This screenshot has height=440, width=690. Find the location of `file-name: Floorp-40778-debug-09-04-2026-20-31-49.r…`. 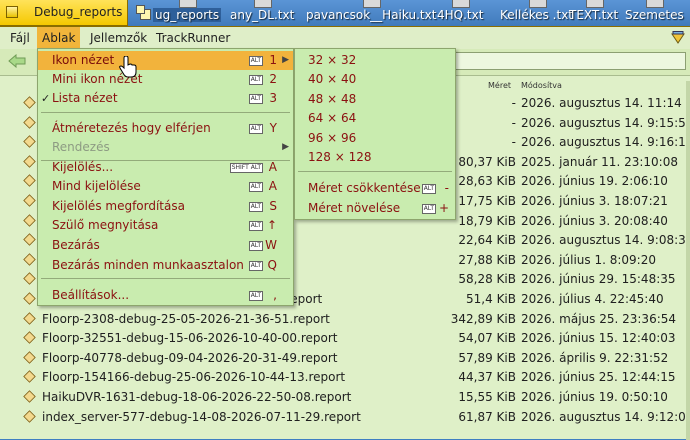

file-name: Floorp-40778-debug-09-04-2026-20-31-49.r… is located at coordinates (190, 357).